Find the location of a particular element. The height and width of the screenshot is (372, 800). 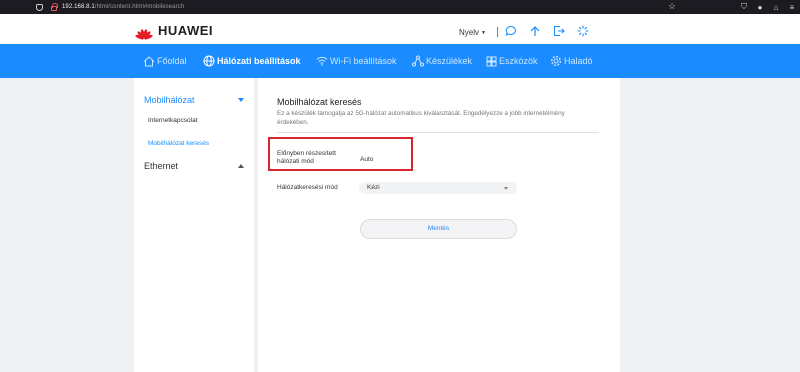

nav-item-home: Főoldal is located at coordinates (165, 61).